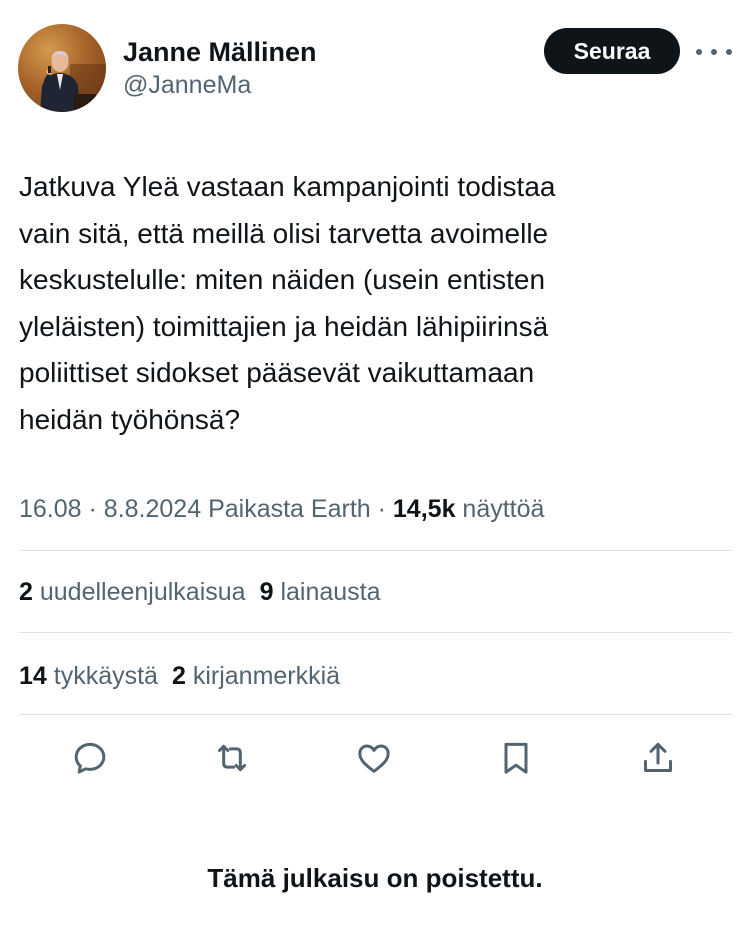 The image size is (750, 952). I want to click on like-button, so click(374, 758).